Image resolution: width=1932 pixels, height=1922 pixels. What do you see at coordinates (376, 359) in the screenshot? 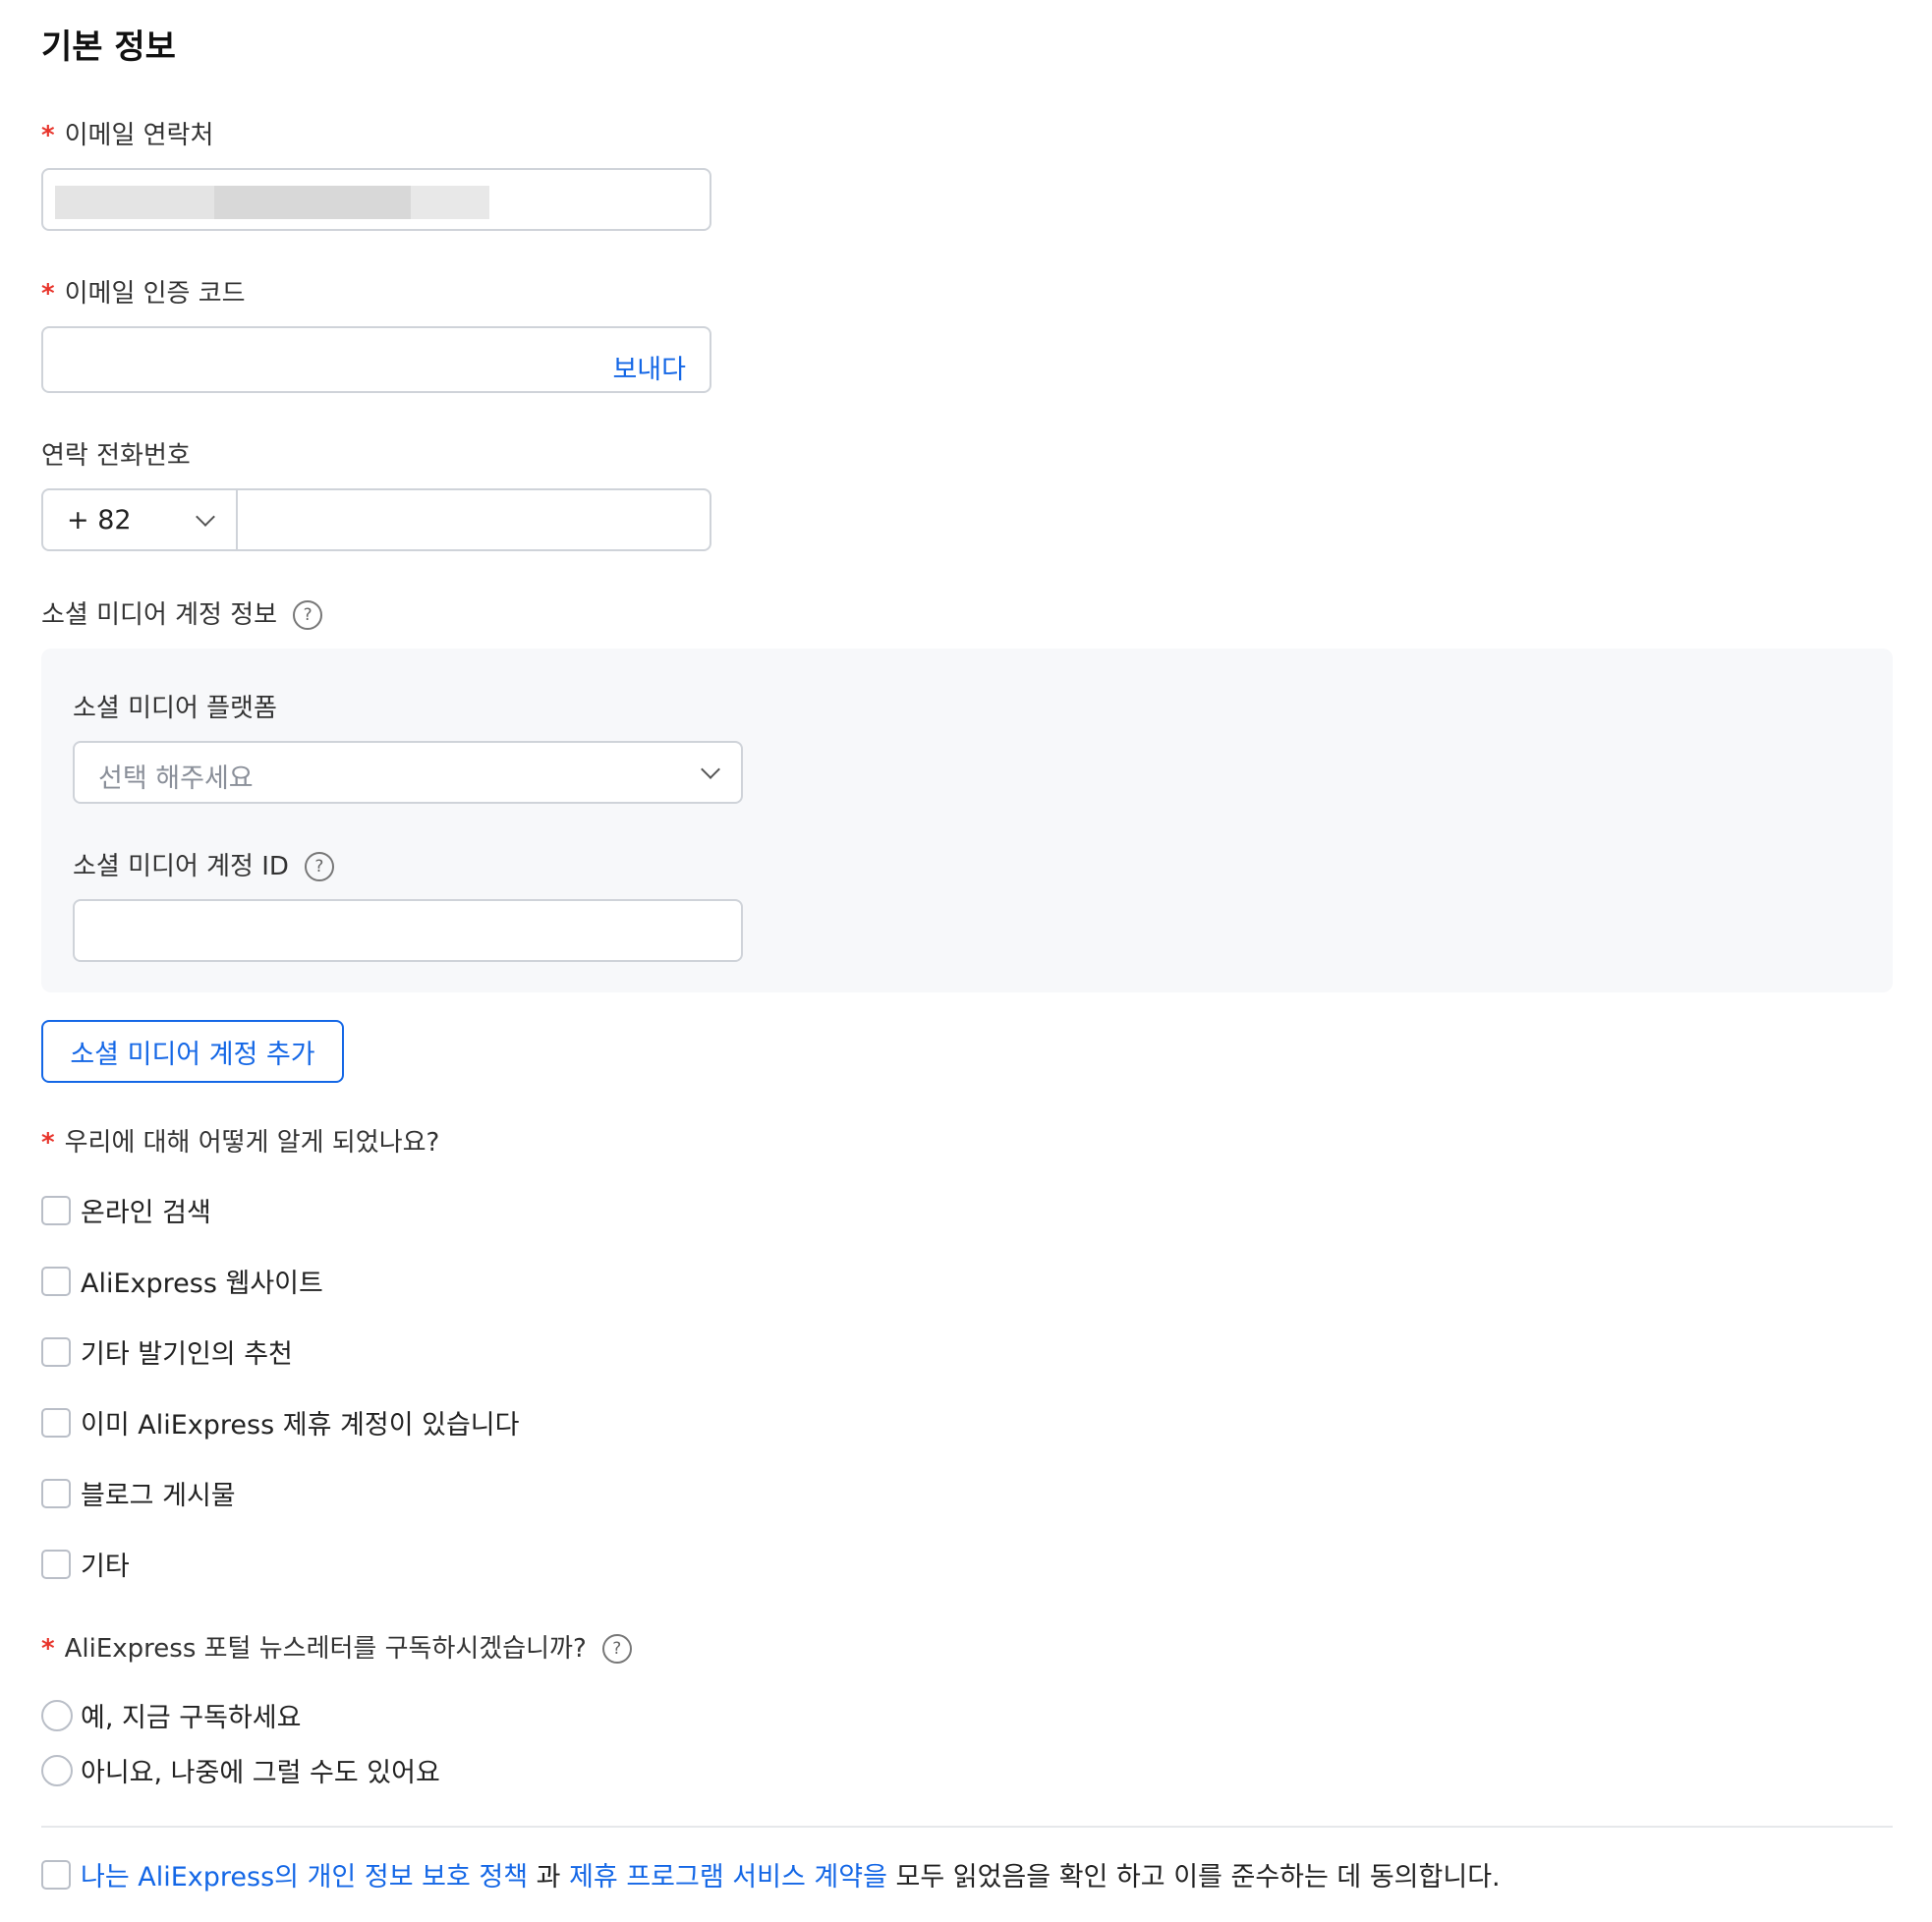
I see `email-code-field: 보내다` at bounding box center [376, 359].